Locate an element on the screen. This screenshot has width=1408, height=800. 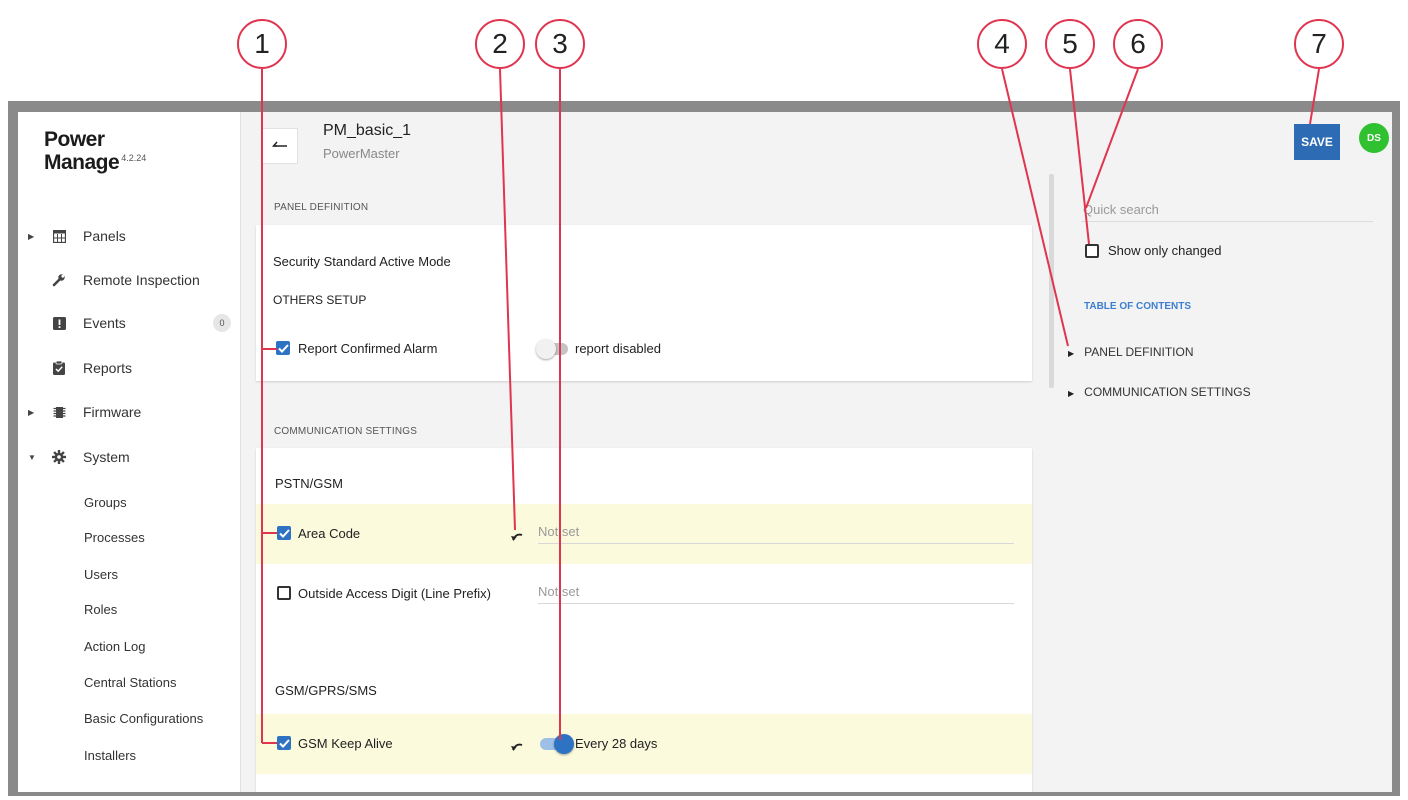
toc-item-label: COMMUNICATION SETTINGS is located at coordinates (1167, 392).